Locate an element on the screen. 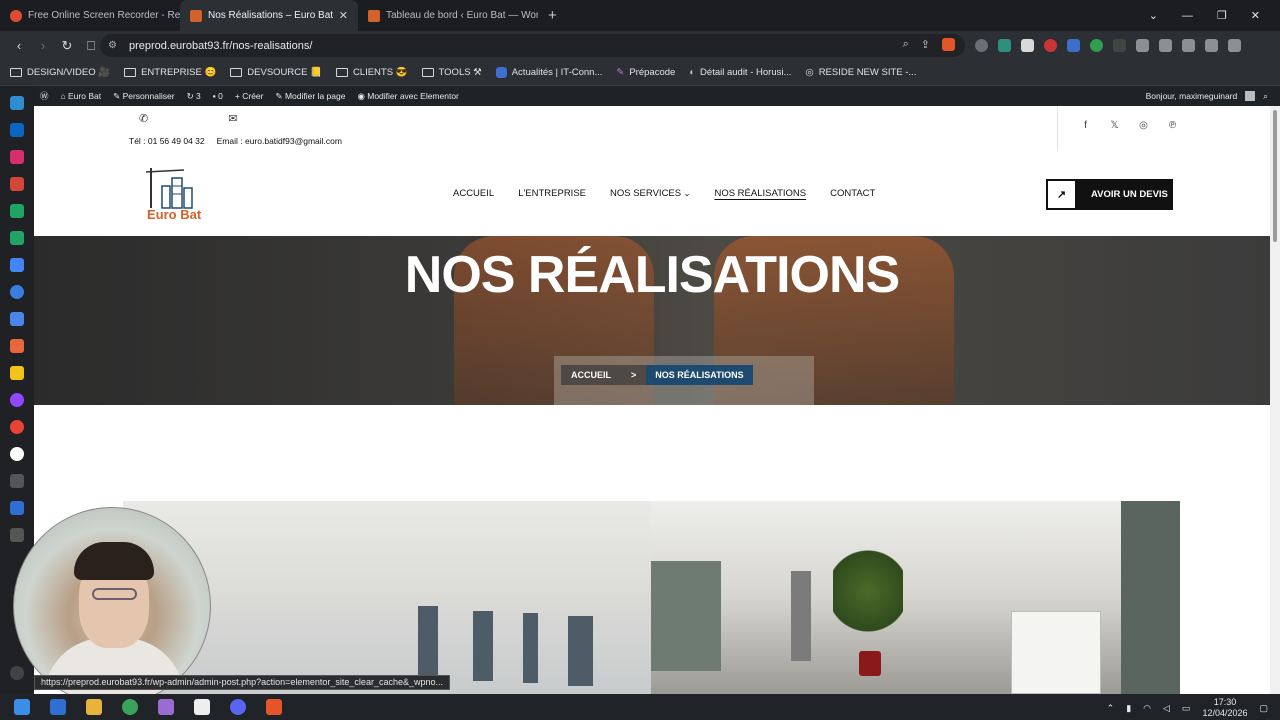  volume-icon: ◁ is located at coordinates (1166, 708).